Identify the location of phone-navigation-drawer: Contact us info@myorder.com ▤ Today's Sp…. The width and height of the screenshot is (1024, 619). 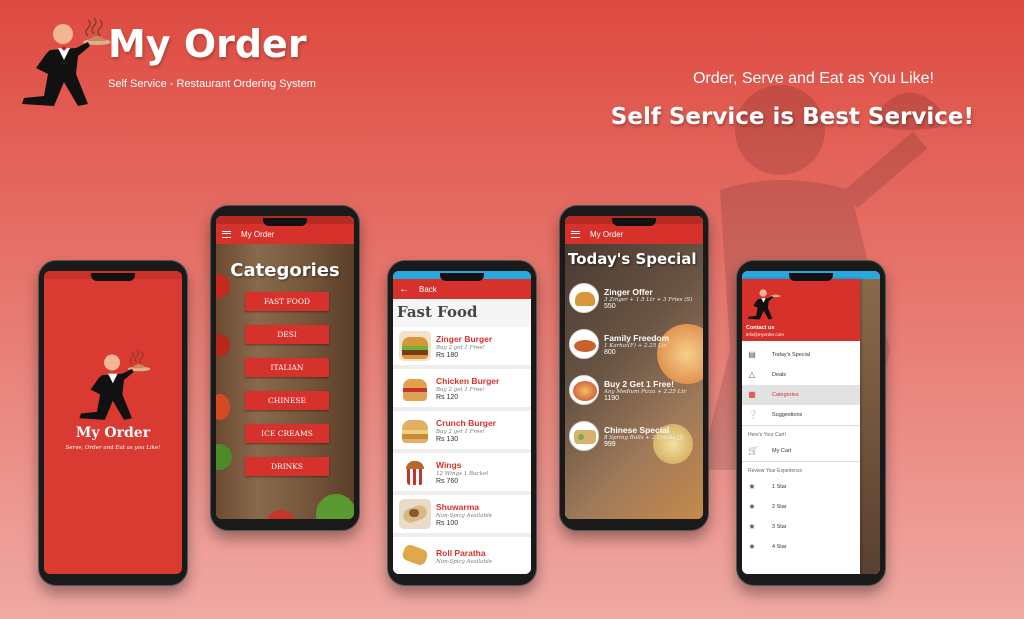
(811, 423).